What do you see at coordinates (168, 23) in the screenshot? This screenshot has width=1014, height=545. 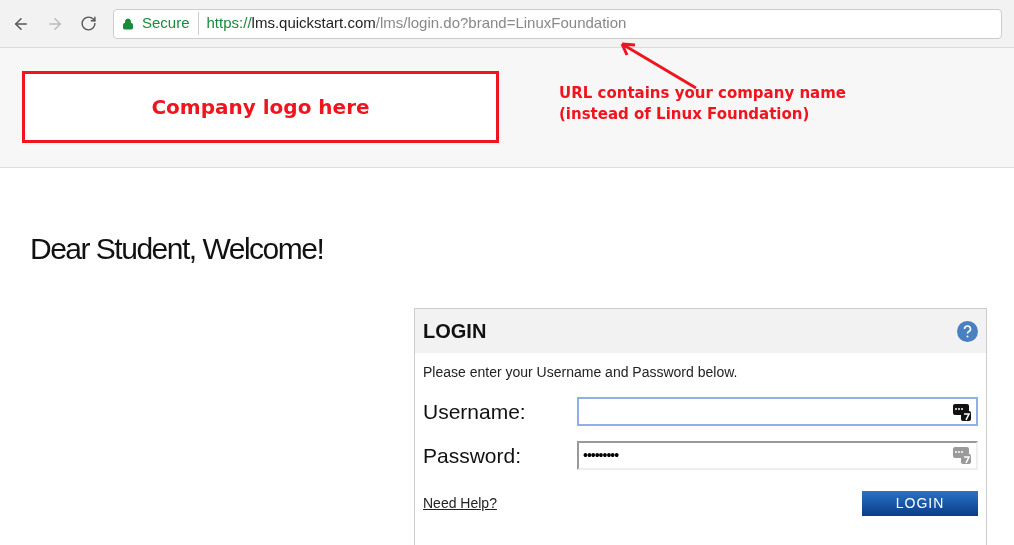 I see `secure-label: Secure` at bounding box center [168, 23].